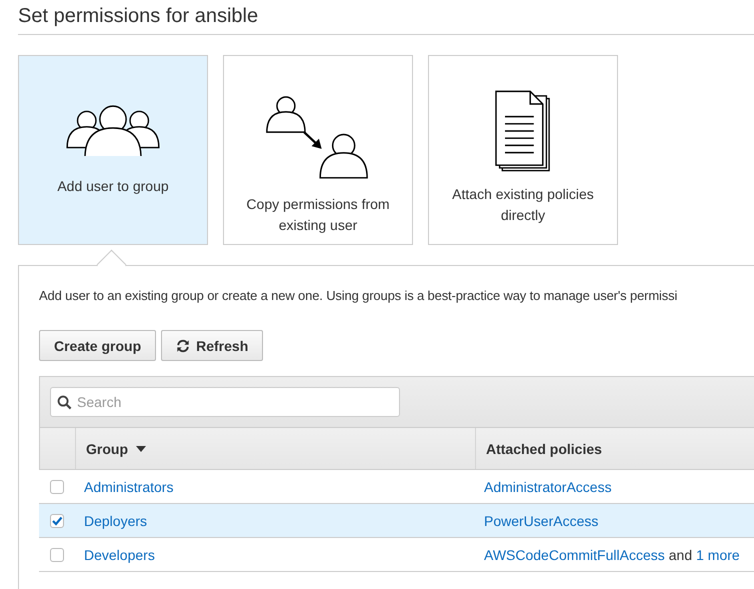 The width and height of the screenshot is (754, 589). Describe the element at coordinates (718, 554) in the screenshot. I see `policy-link: 1 more` at that location.